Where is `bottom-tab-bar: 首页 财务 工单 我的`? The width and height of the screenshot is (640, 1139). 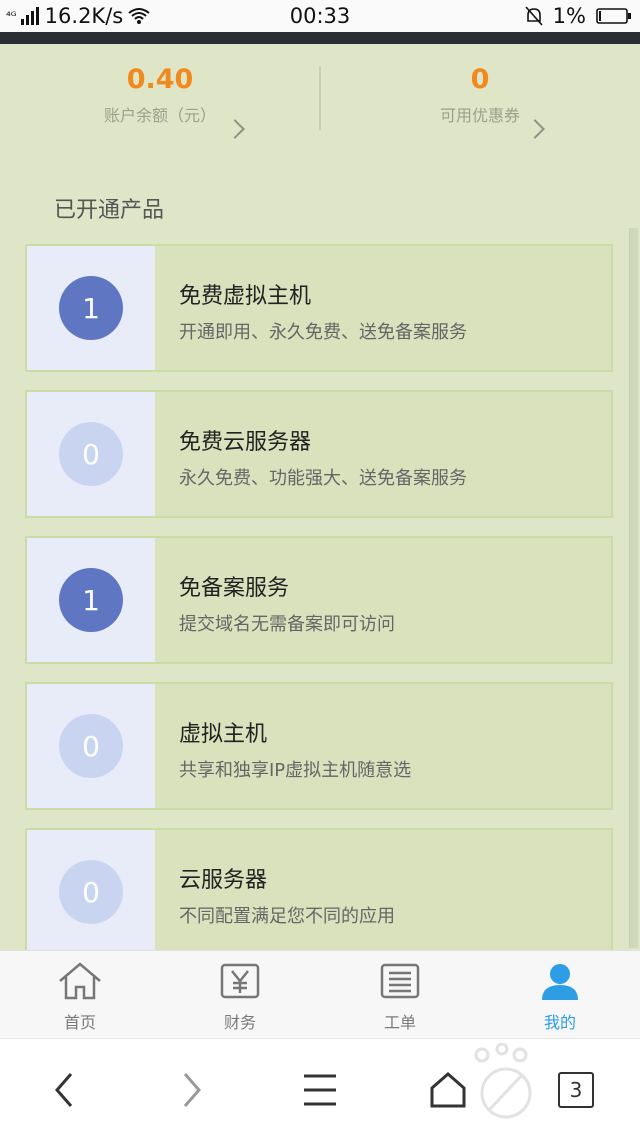
bottom-tab-bar: 首页 财务 工单 我的 is located at coordinates (320, 994).